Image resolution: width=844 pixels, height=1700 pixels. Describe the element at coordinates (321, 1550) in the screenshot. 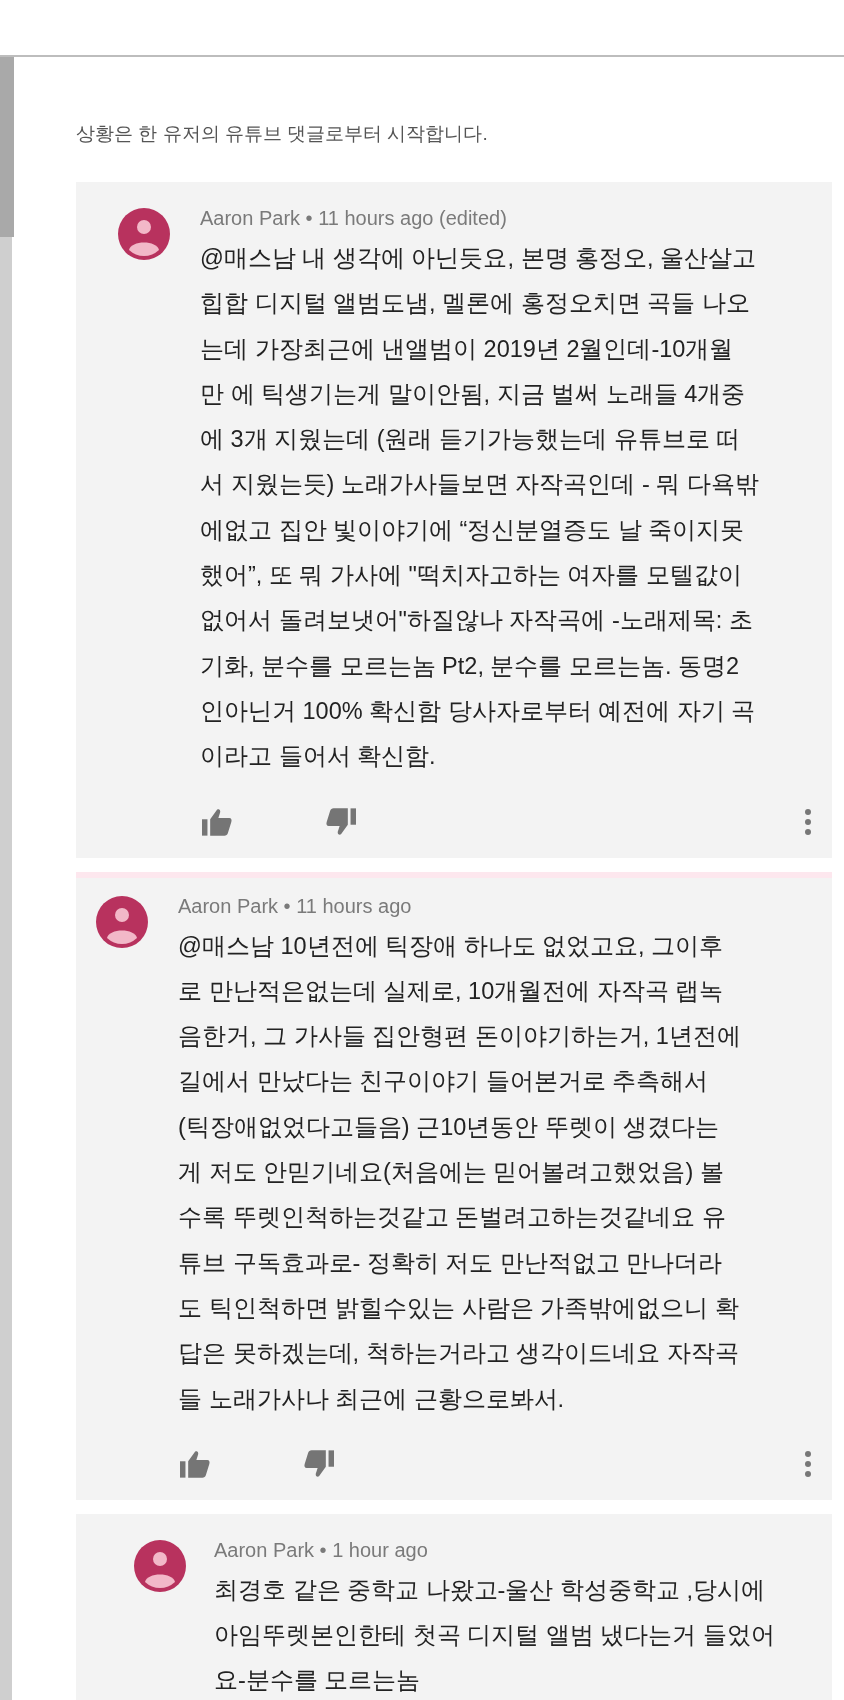

I see `comment-meta: Aaron Park • 1 hour ago` at that location.